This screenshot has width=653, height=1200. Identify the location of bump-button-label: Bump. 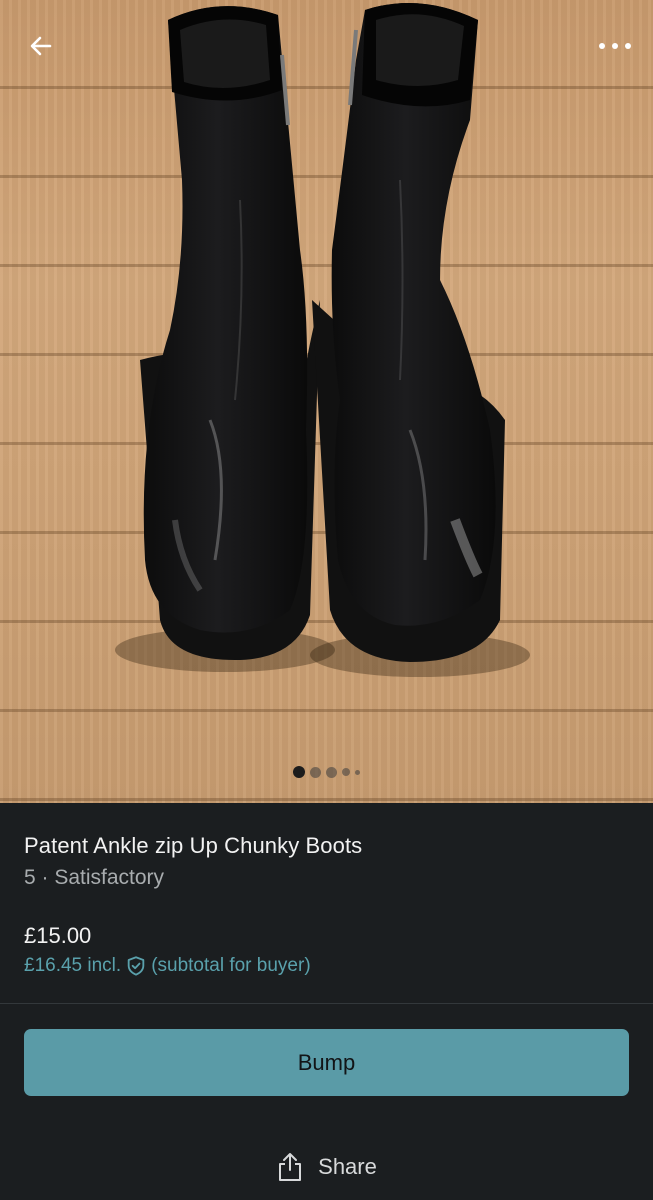
(326, 1062).